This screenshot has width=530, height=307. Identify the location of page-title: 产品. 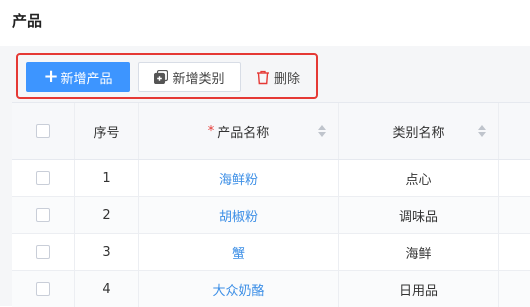
(27, 21).